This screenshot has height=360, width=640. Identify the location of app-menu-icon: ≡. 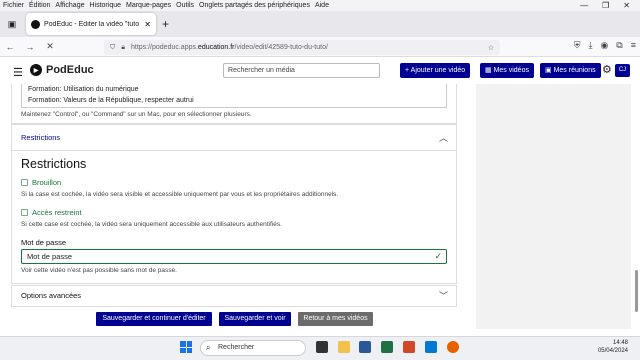
(633, 45).